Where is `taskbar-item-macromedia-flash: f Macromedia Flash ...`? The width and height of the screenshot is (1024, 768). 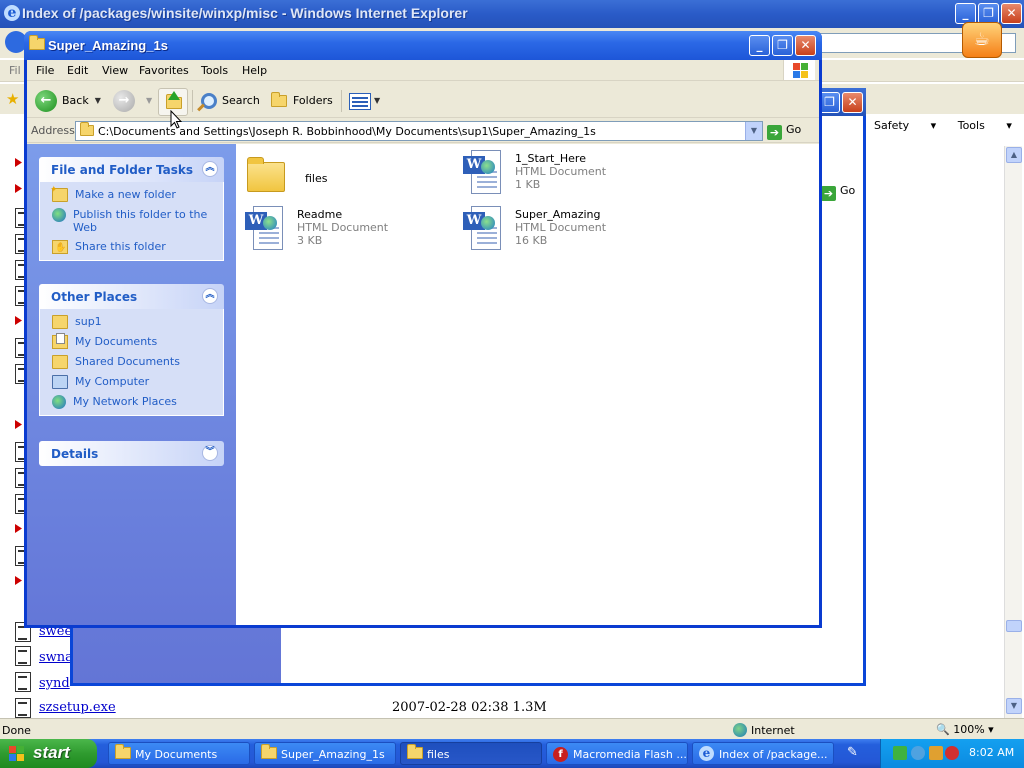
taskbar-item-macromedia-flash: f Macromedia Flash ... is located at coordinates (617, 753).